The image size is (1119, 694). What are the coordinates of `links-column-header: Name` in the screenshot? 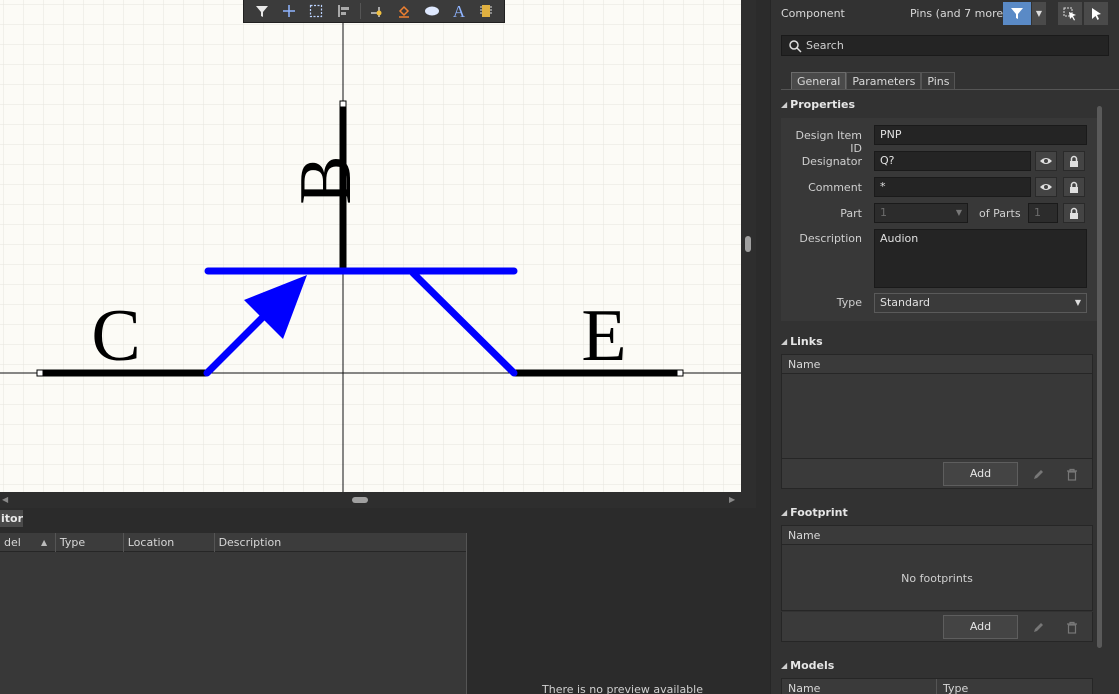 It's located at (937, 364).